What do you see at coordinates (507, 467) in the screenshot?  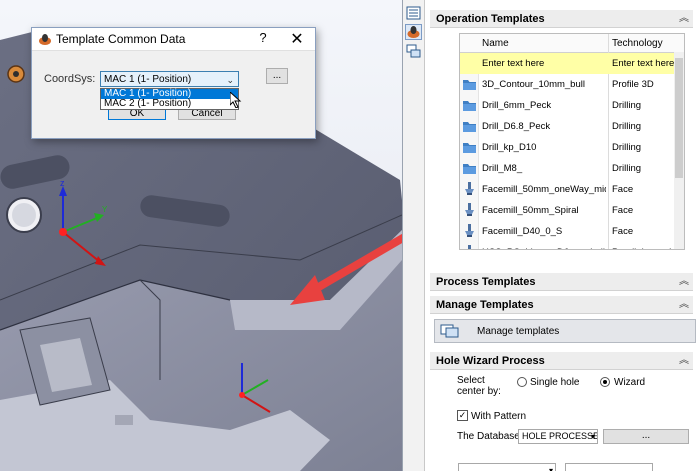 I see `bottom-combobox: ▾` at bounding box center [507, 467].